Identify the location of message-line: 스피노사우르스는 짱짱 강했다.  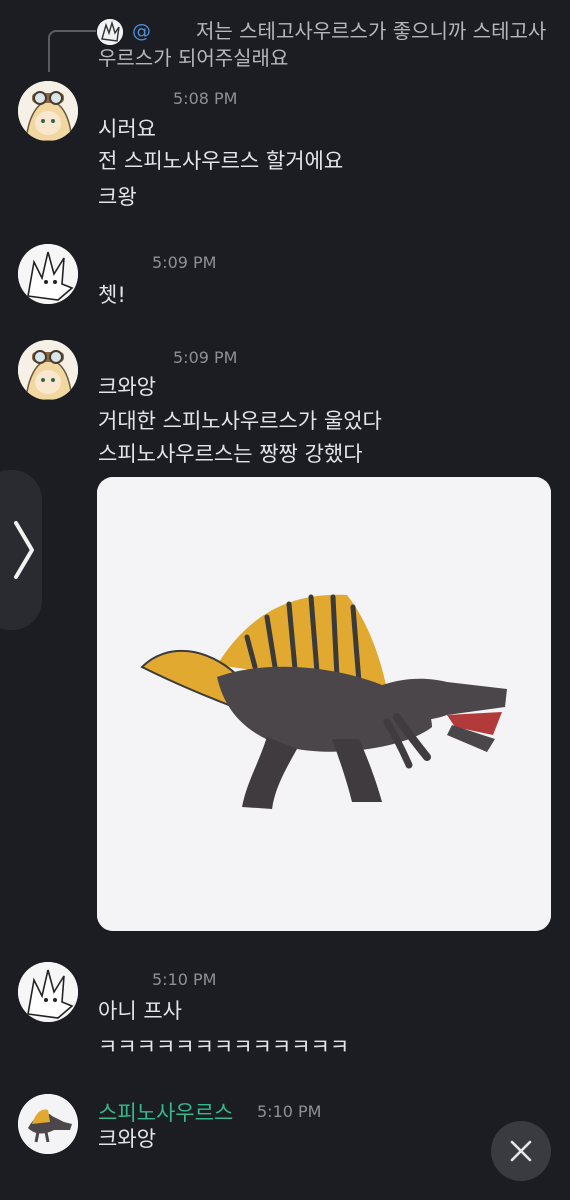
(230, 454).